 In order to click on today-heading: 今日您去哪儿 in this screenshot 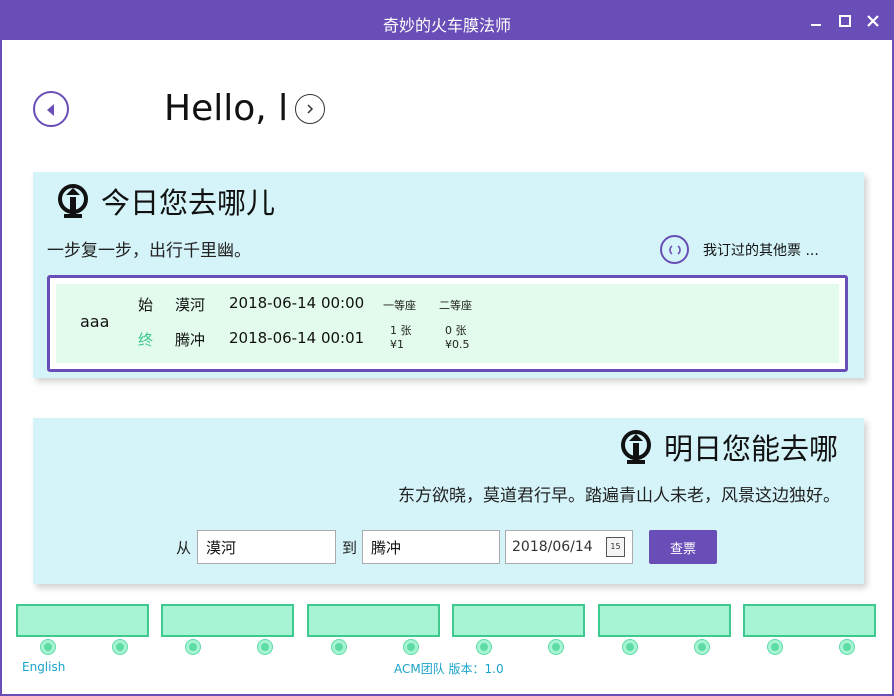, I will do `click(165, 201)`.